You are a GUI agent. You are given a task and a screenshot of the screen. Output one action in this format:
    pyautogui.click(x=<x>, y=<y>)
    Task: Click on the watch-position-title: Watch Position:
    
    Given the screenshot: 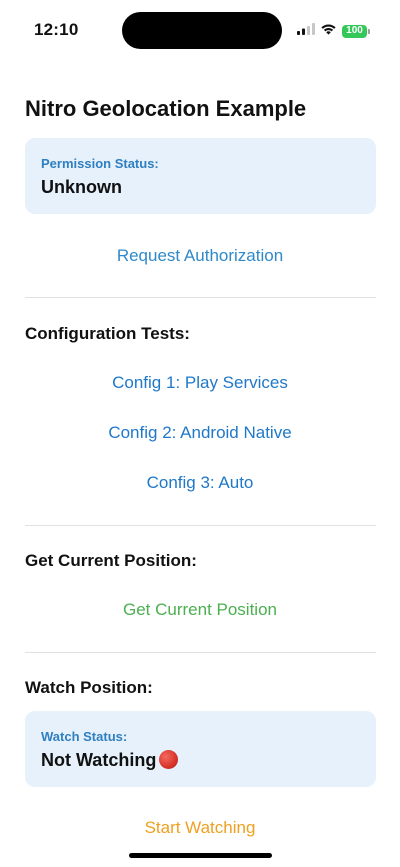 What is the action you would take?
    pyautogui.click(x=89, y=687)
    